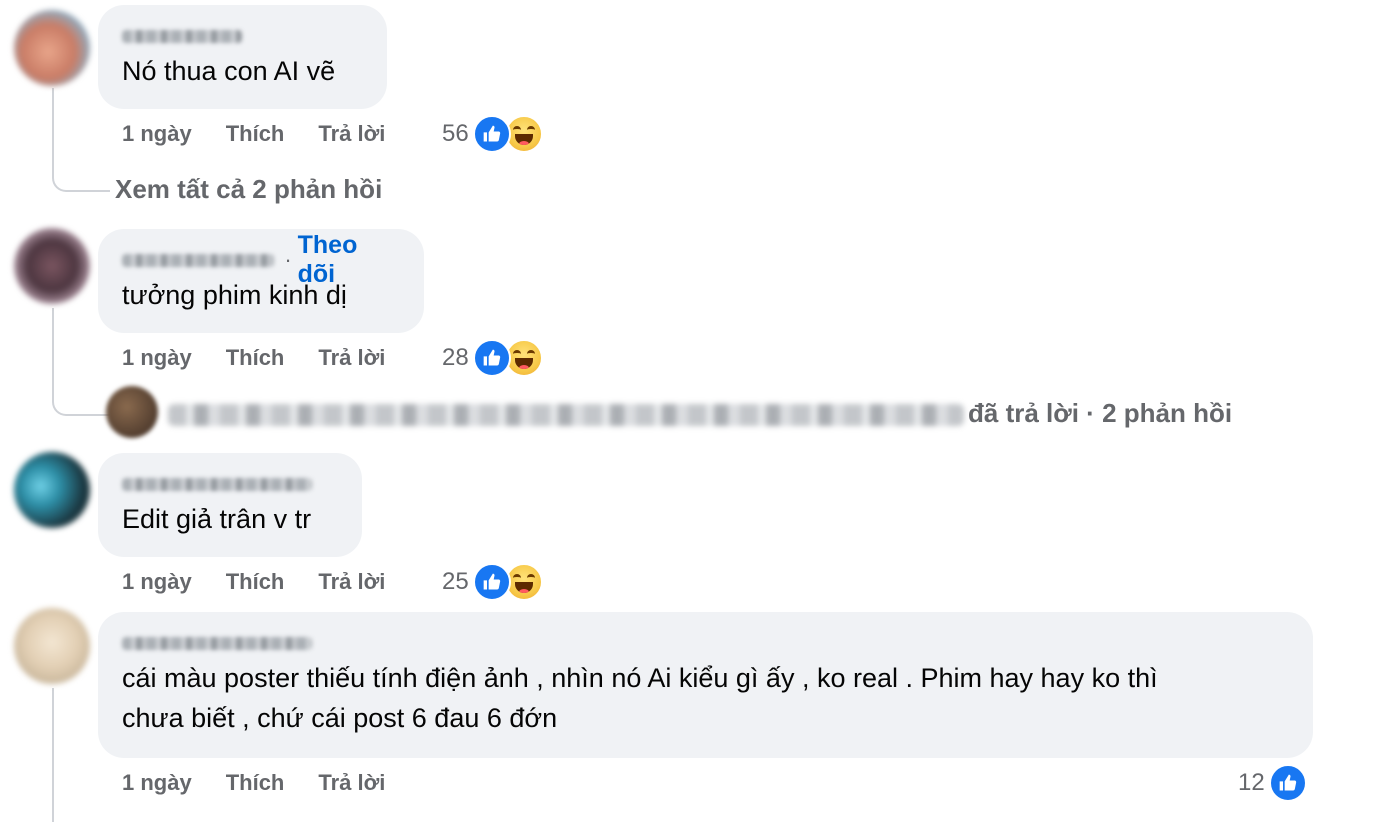 This screenshot has height=822, width=1384. What do you see at coordinates (455, 357) in the screenshot?
I see `reaction-count: 28` at bounding box center [455, 357].